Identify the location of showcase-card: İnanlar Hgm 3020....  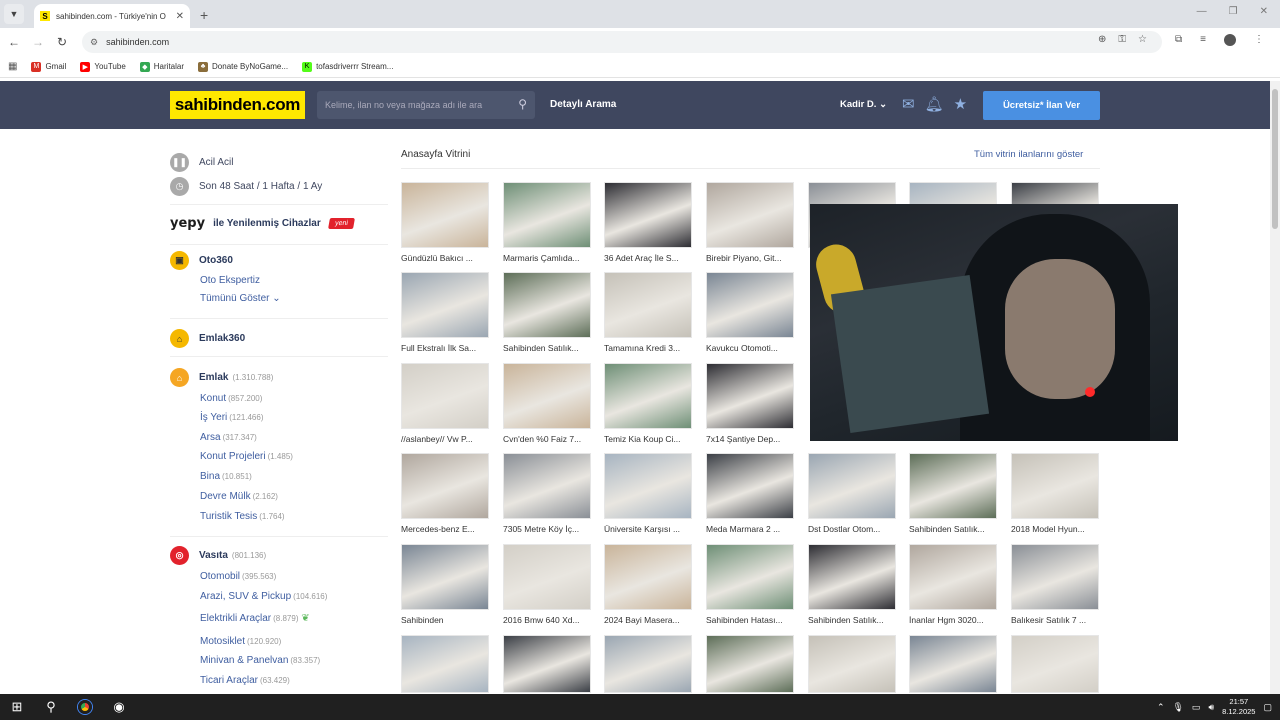
(953, 584).